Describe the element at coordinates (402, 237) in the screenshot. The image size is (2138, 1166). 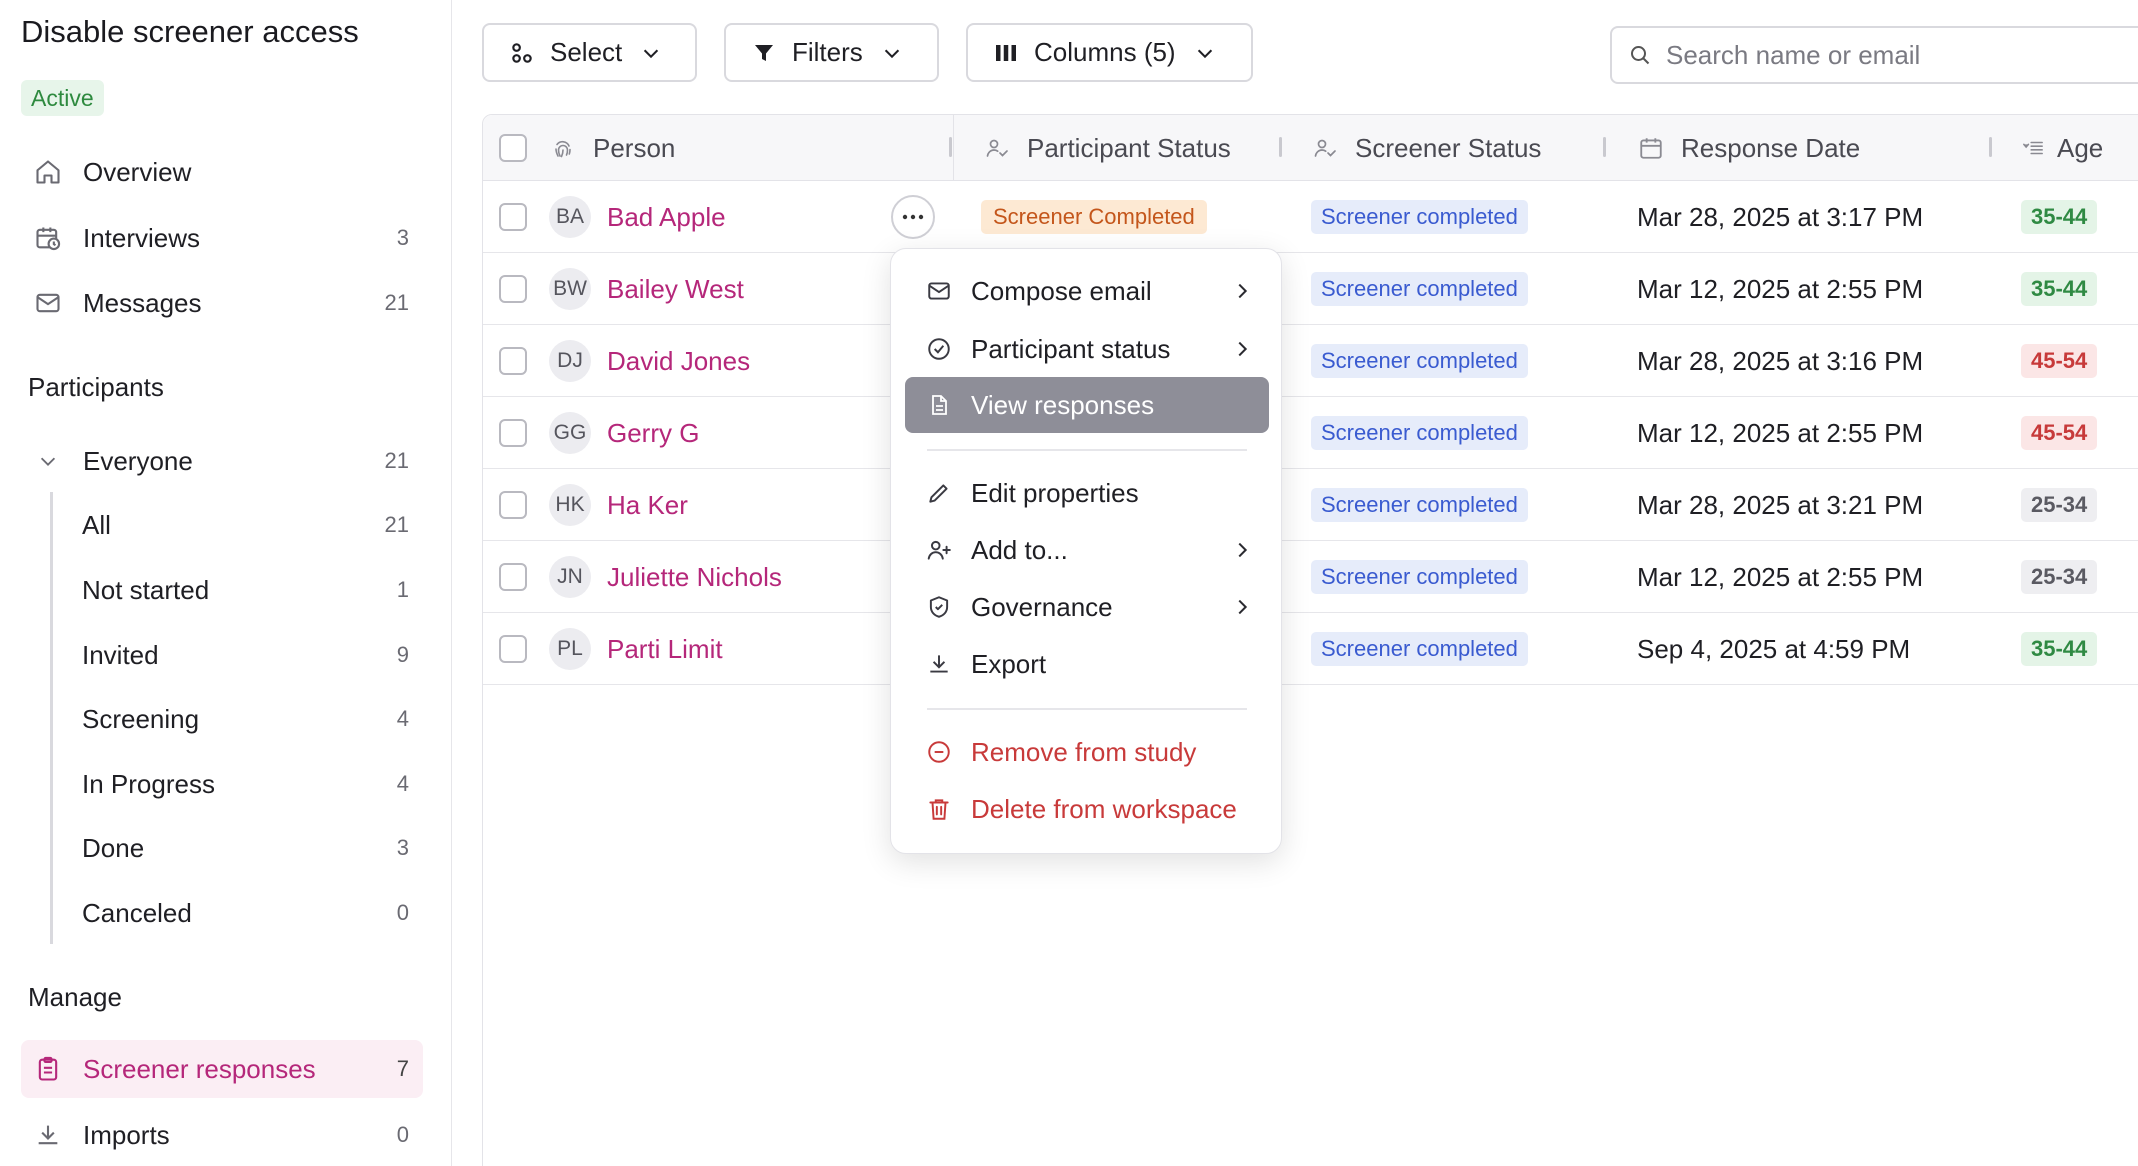
I see `nav-interviews-count: 3` at that location.